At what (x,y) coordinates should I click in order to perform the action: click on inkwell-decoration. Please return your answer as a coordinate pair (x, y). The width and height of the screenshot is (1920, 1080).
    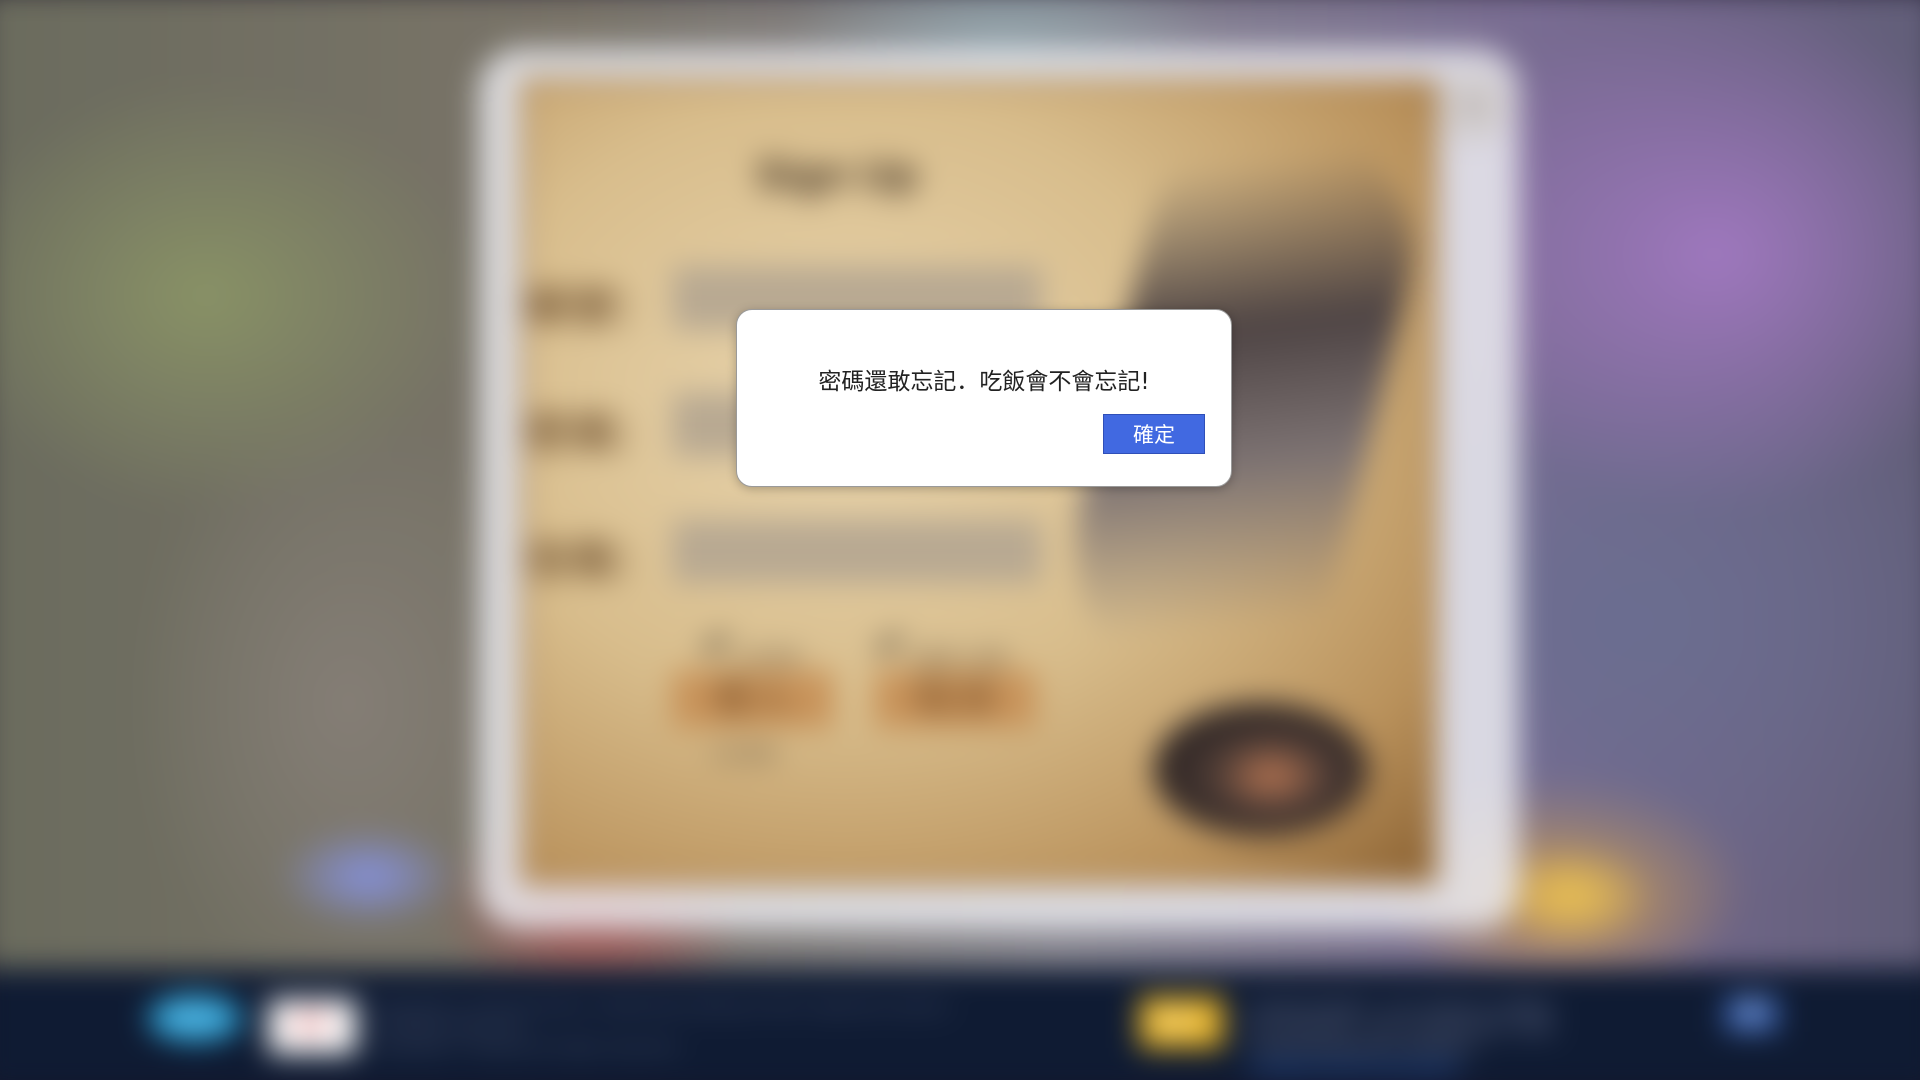
    Looking at the image, I should click on (1260, 769).